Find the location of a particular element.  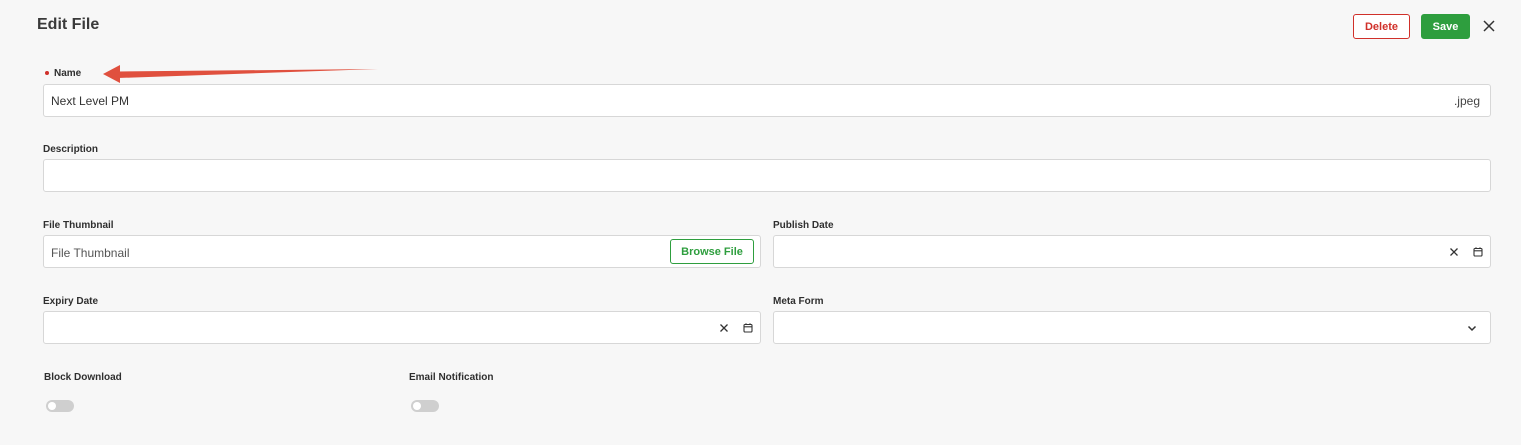

email-notification-label: Email Notification is located at coordinates (451, 377).